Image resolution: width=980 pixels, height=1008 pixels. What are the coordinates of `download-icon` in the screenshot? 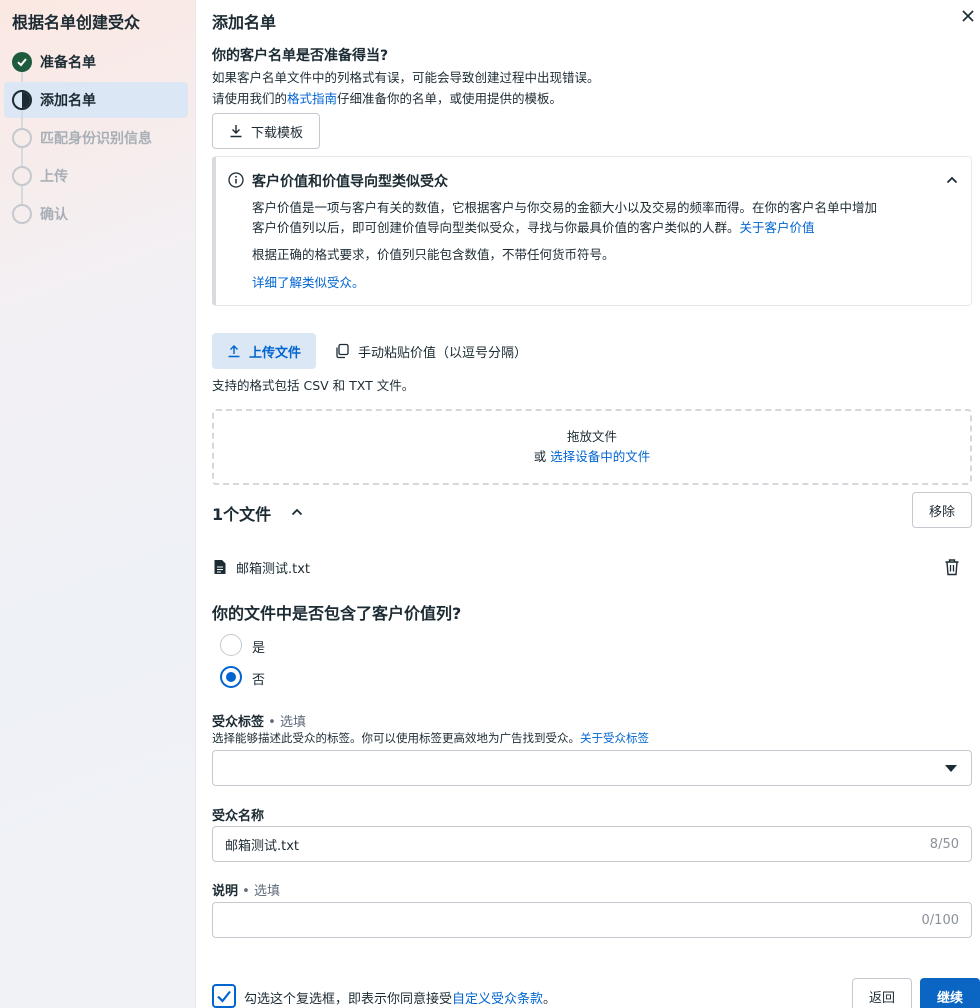 It's located at (236, 131).